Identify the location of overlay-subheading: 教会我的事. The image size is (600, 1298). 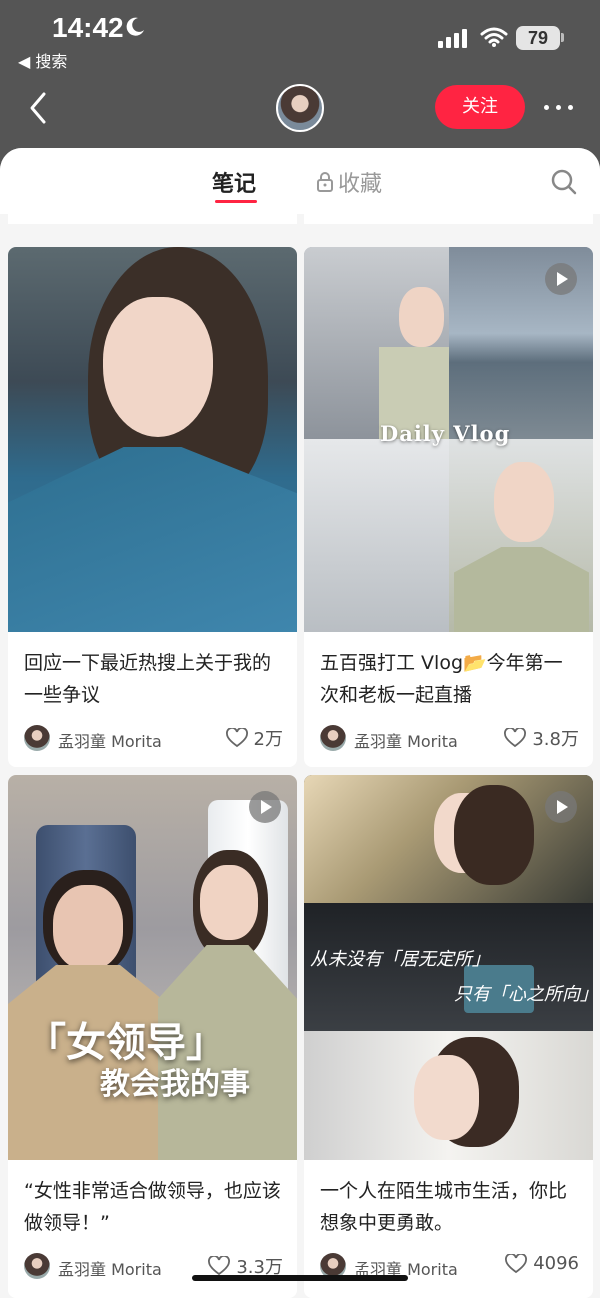
(175, 1084).